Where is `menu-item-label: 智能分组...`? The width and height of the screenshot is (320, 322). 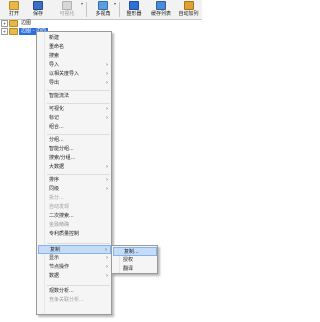 menu-item-label: 智能分组... is located at coordinates (61, 149).